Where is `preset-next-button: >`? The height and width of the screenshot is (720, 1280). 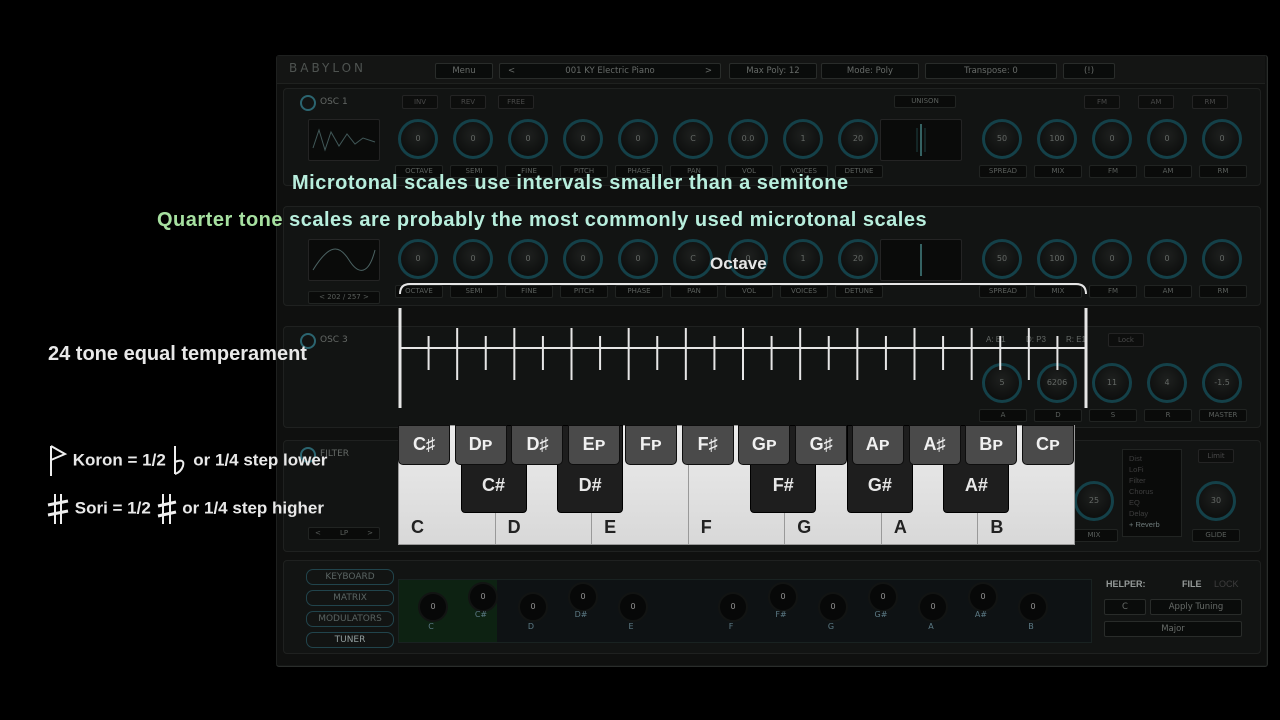
preset-next-button: > is located at coordinates (708, 71).